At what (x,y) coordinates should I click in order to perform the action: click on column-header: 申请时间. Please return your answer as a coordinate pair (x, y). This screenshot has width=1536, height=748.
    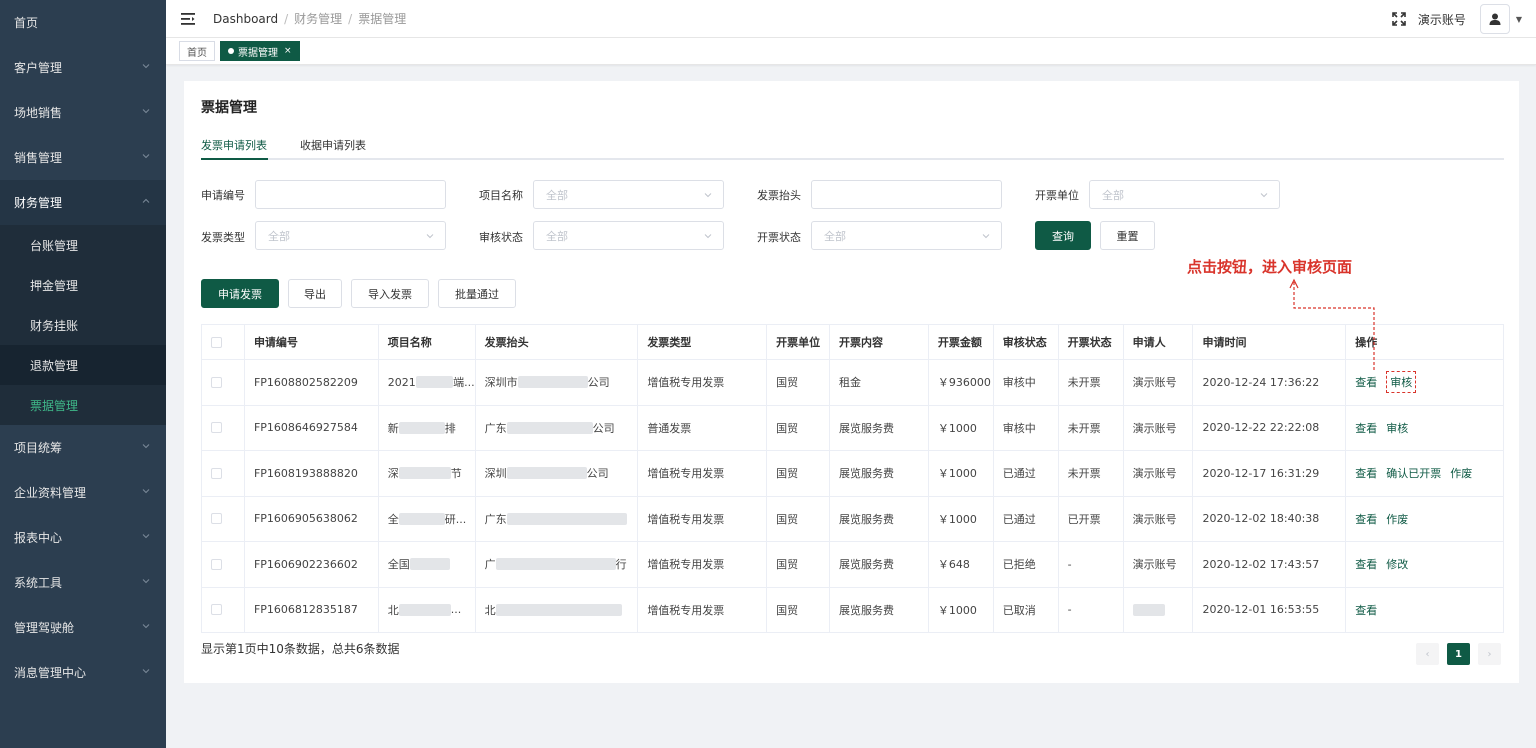
    Looking at the image, I should click on (1270, 342).